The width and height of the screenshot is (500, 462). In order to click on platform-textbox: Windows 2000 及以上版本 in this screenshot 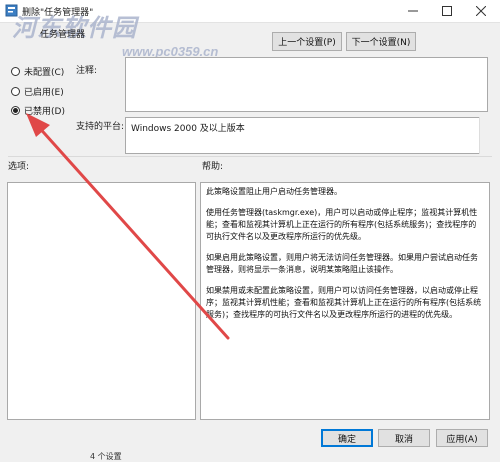, I will do `click(306, 135)`.